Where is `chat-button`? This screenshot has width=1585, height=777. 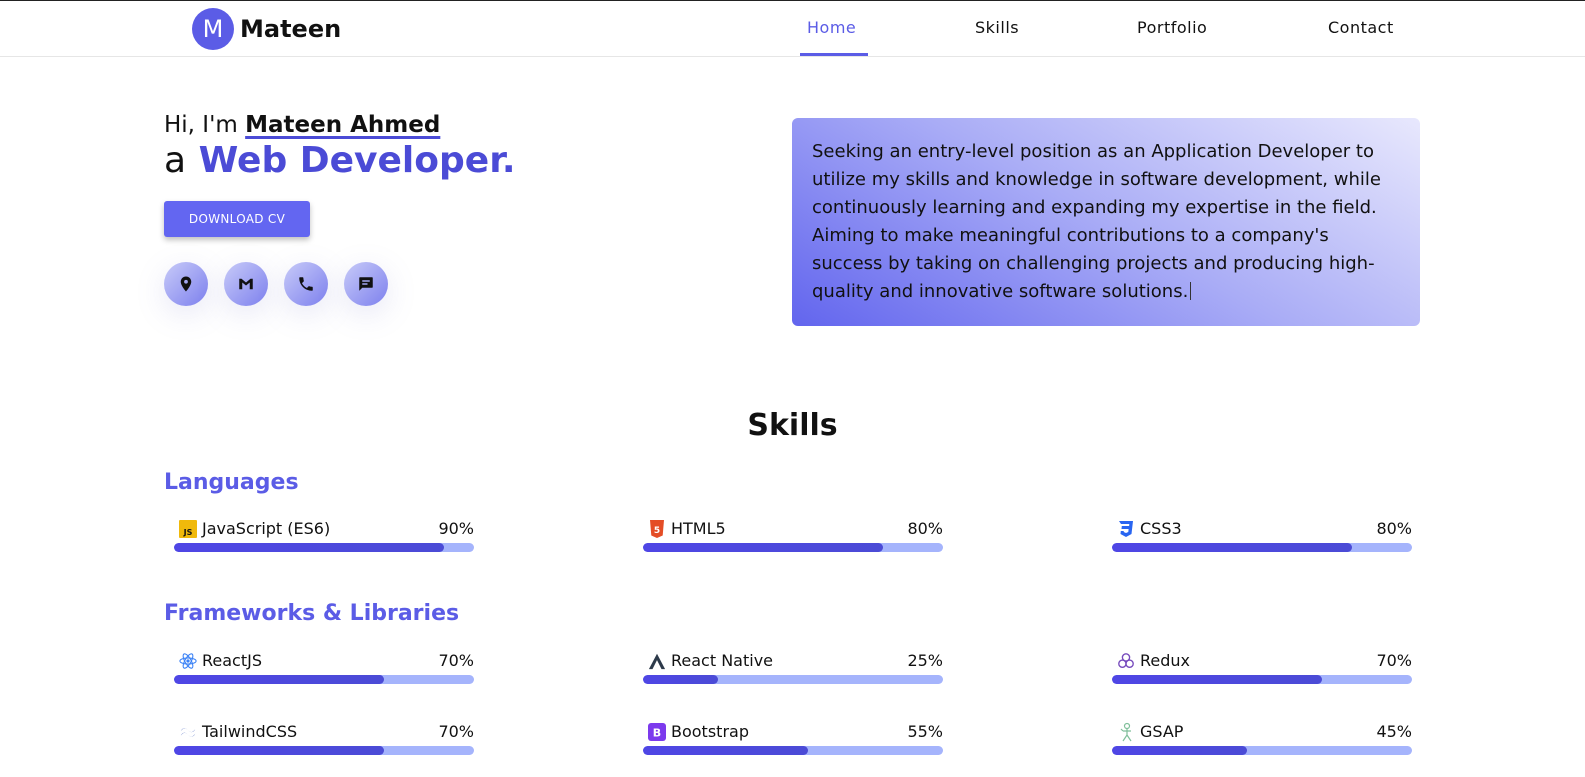 chat-button is located at coordinates (366, 284).